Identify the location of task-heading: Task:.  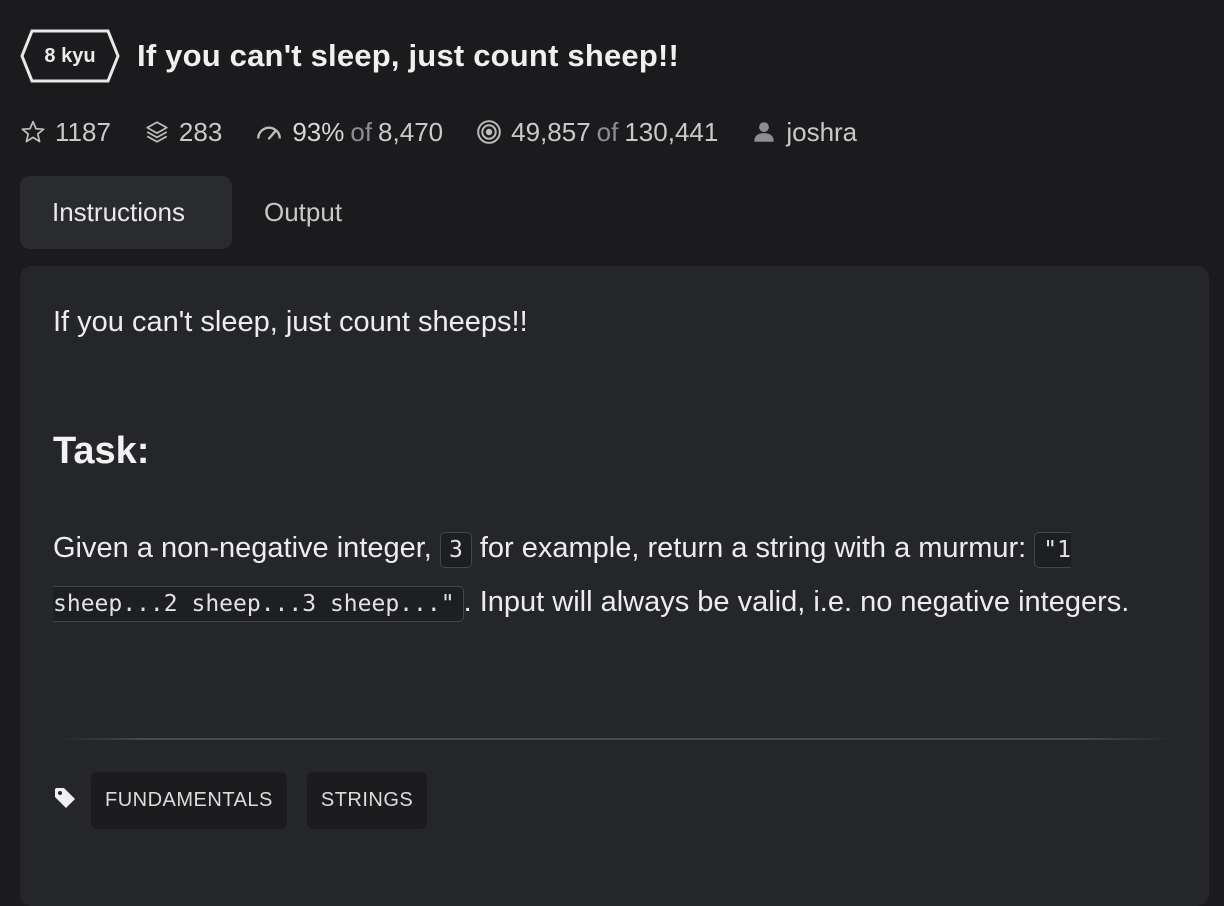
(101, 451).